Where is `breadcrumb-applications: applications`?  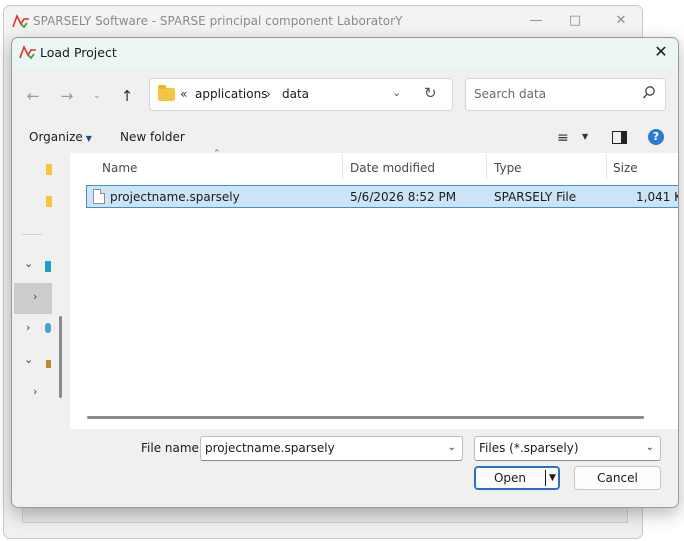
breadcrumb-applications: applications is located at coordinates (231, 94).